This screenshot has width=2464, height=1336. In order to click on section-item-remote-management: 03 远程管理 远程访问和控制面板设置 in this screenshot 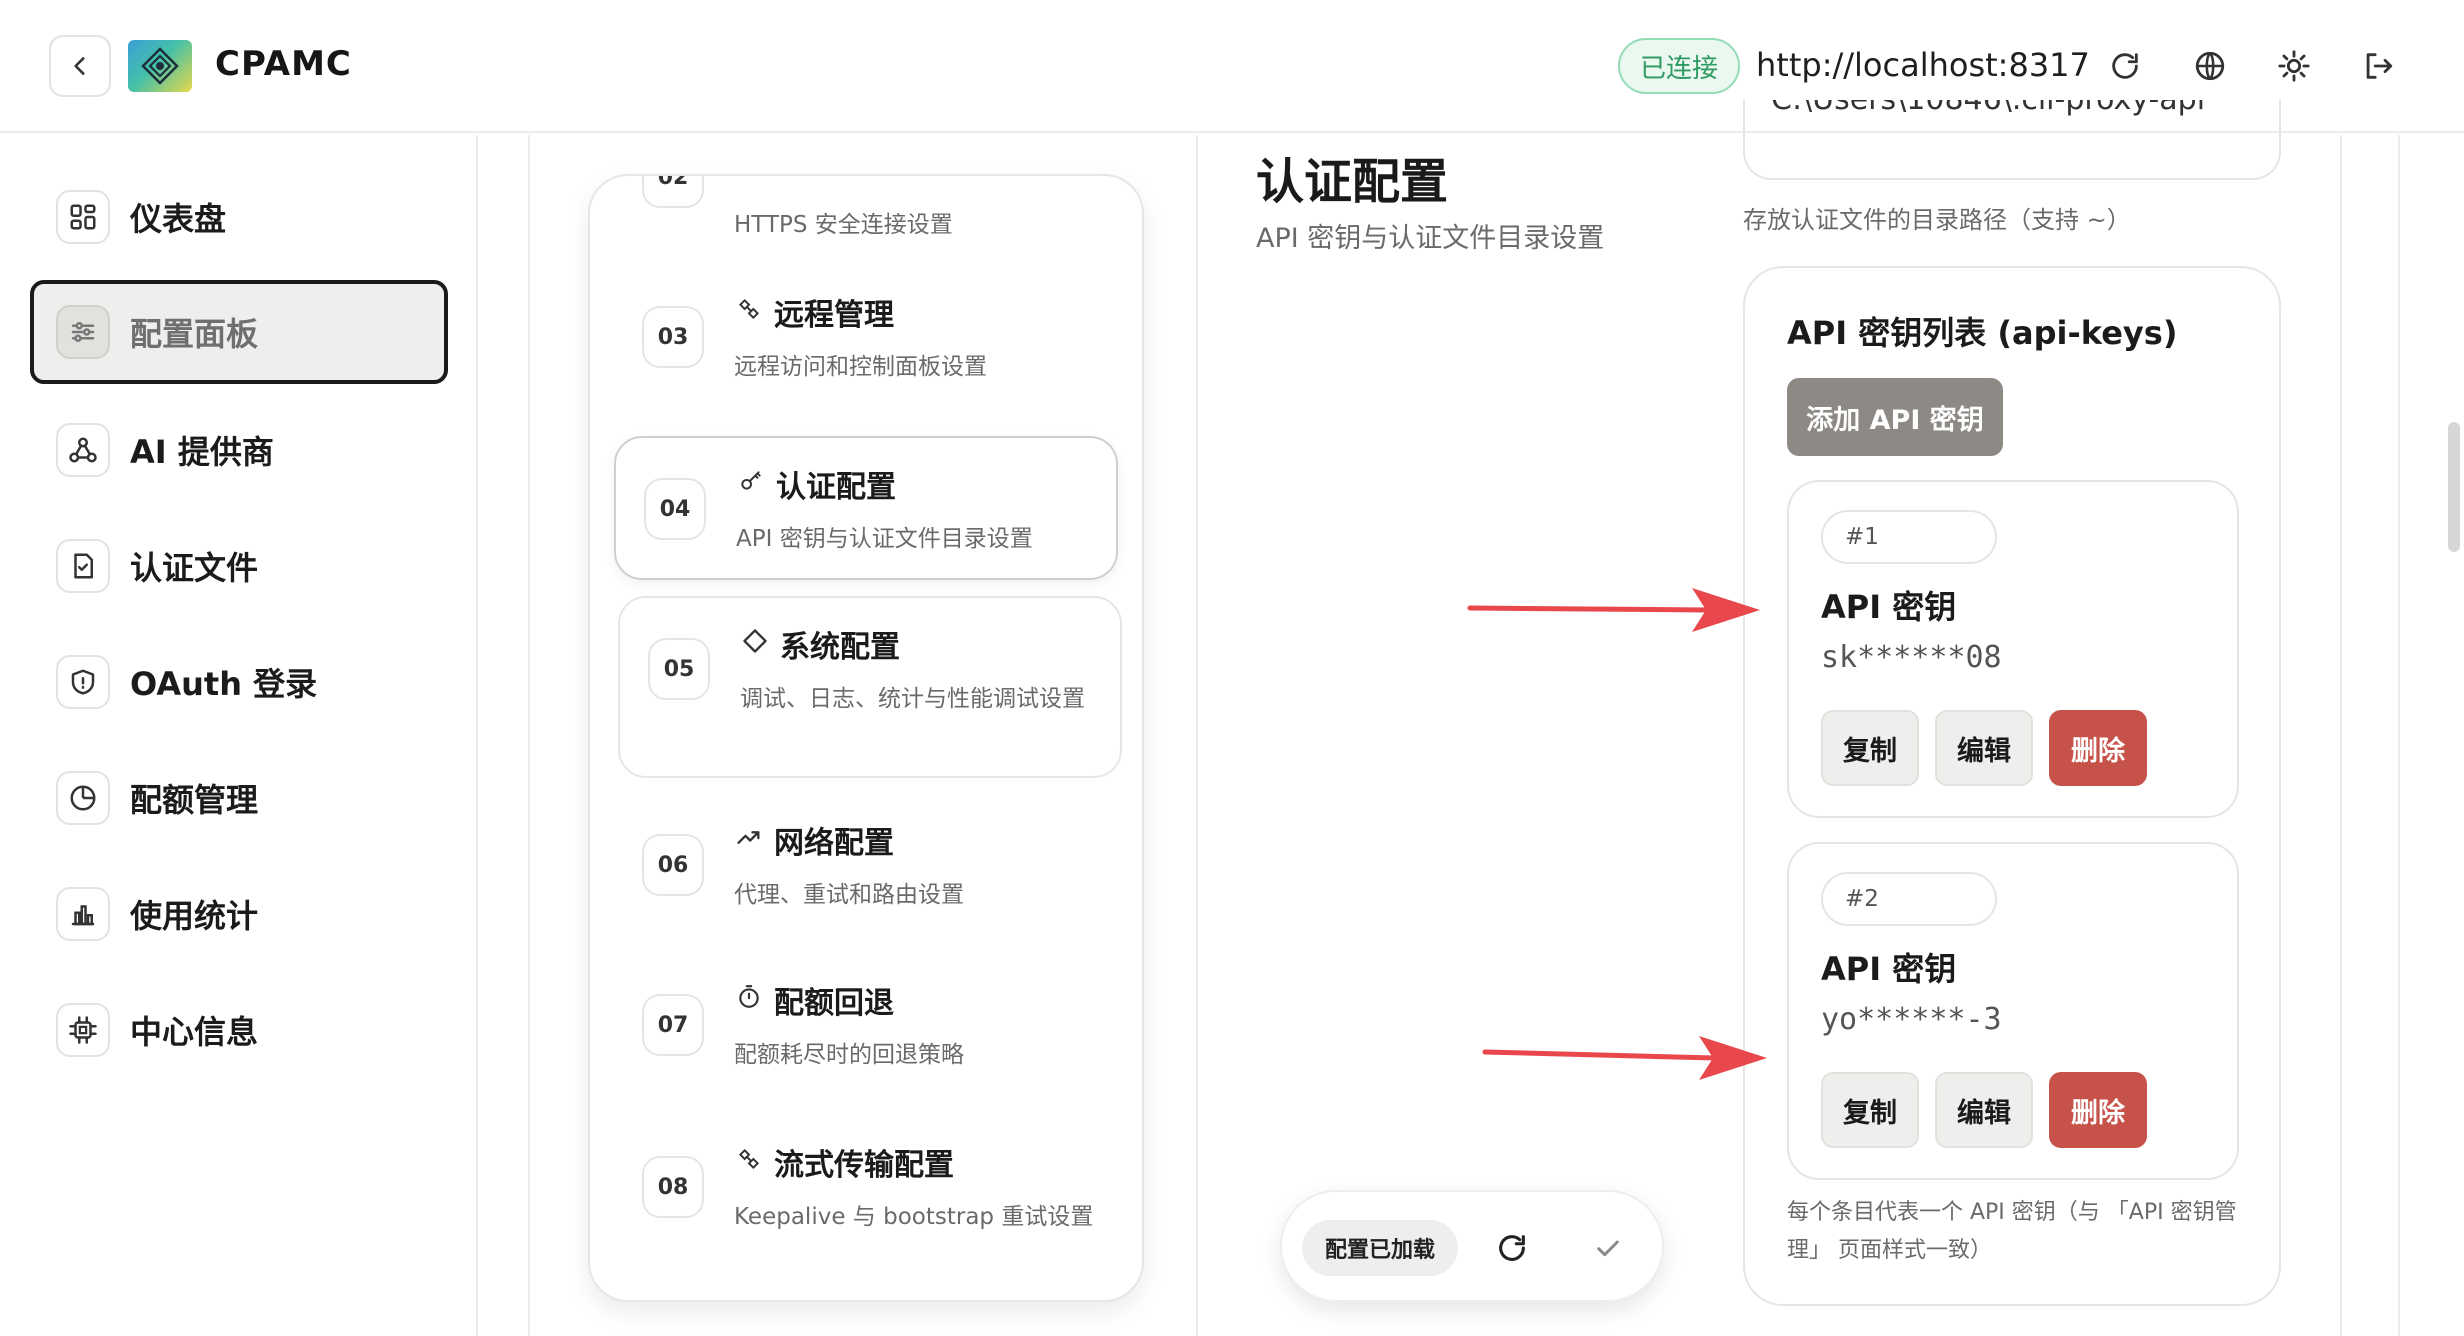, I will do `click(866, 338)`.